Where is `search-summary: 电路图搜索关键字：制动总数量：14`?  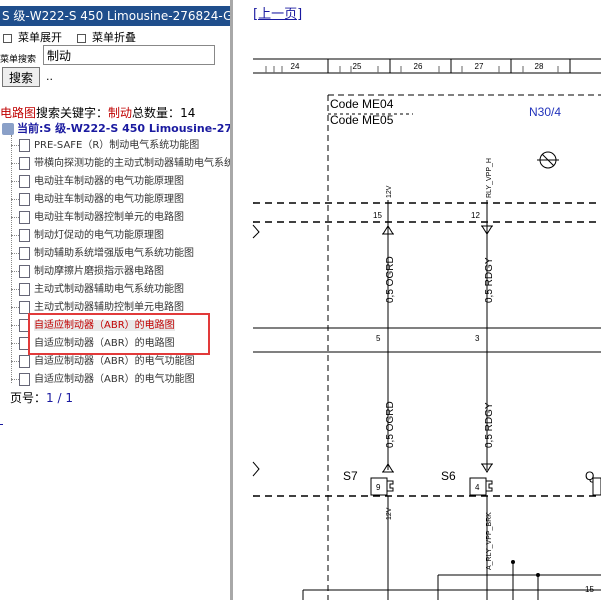 search-summary: 电路图搜索关键字：制动总数量：14 is located at coordinates (97, 112).